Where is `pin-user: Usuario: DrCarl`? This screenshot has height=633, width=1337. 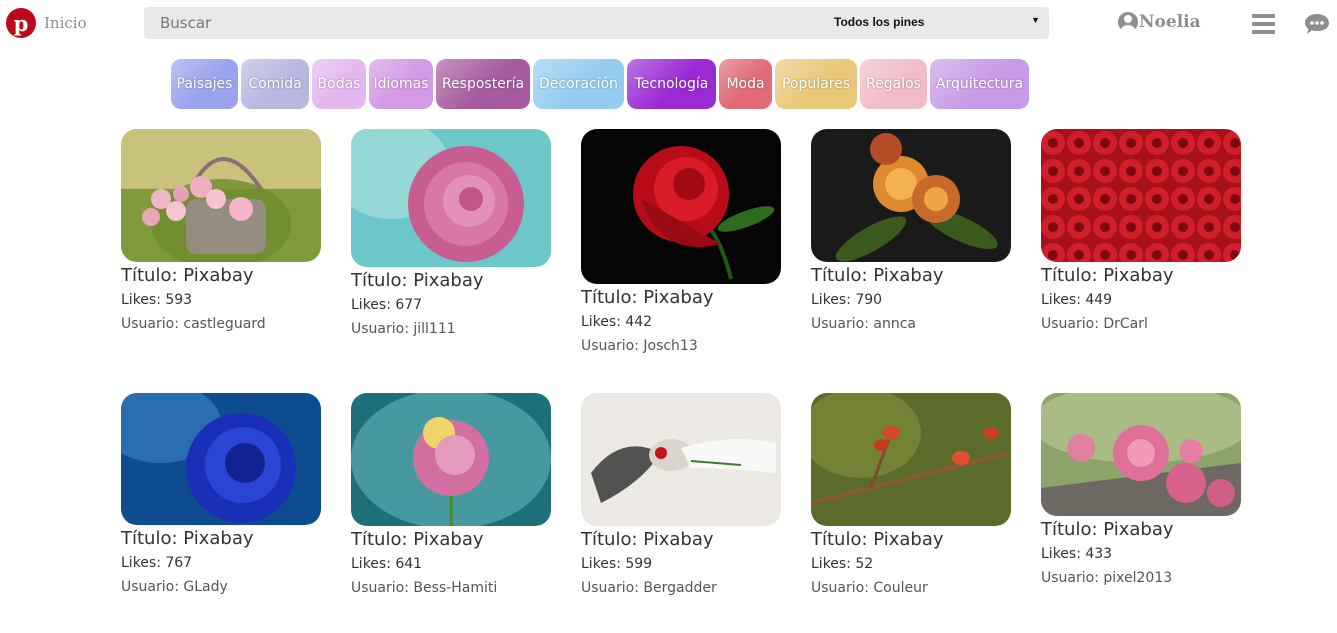 pin-user: Usuario: DrCarl is located at coordinates (1141, 324).